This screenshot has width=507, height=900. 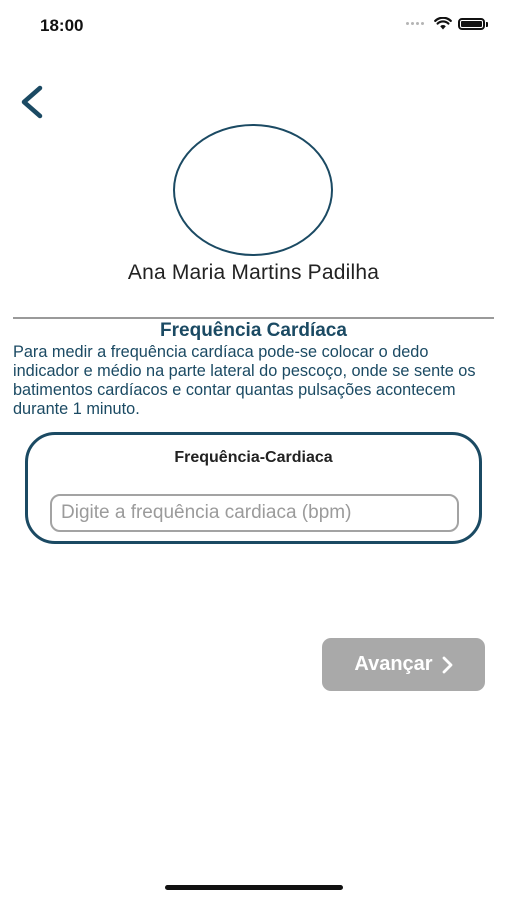 I want to click on divider, so click(x=253, y=318).